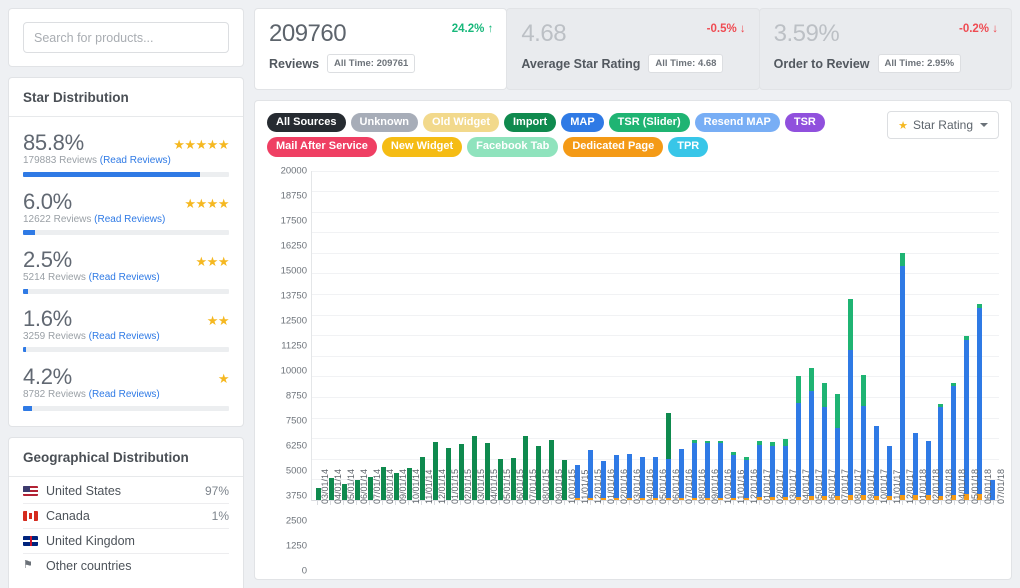 This screenshot has width=1020, height=588. What do you see at coordinates (67, 278) in the screenshot?
I see `star-distribution-reviews-word: Reviews` at bounding box center [67, 278].